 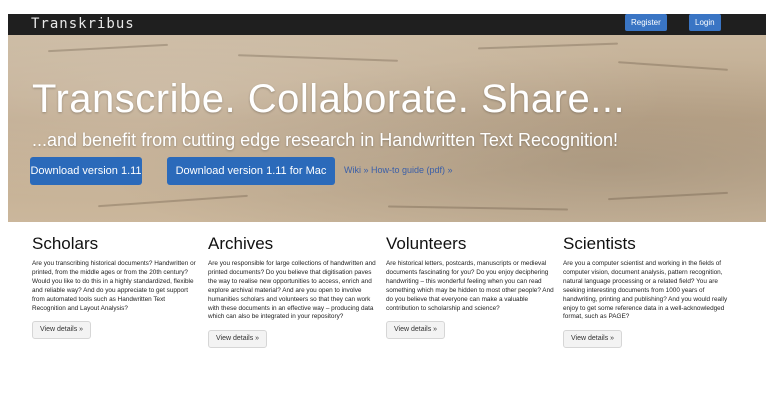 I want to click on top-navbar: Transkribus Register Login, so click(x=387, y=24).